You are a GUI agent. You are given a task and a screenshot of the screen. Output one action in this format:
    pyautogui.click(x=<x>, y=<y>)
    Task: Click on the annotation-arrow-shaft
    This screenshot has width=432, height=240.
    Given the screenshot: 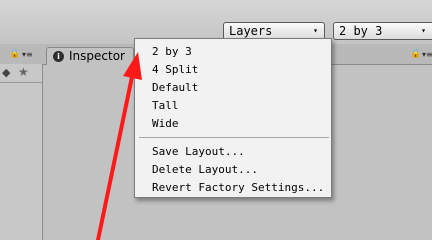 What is the action you would take?
    pyautogui.click(x=115, y=155)
    